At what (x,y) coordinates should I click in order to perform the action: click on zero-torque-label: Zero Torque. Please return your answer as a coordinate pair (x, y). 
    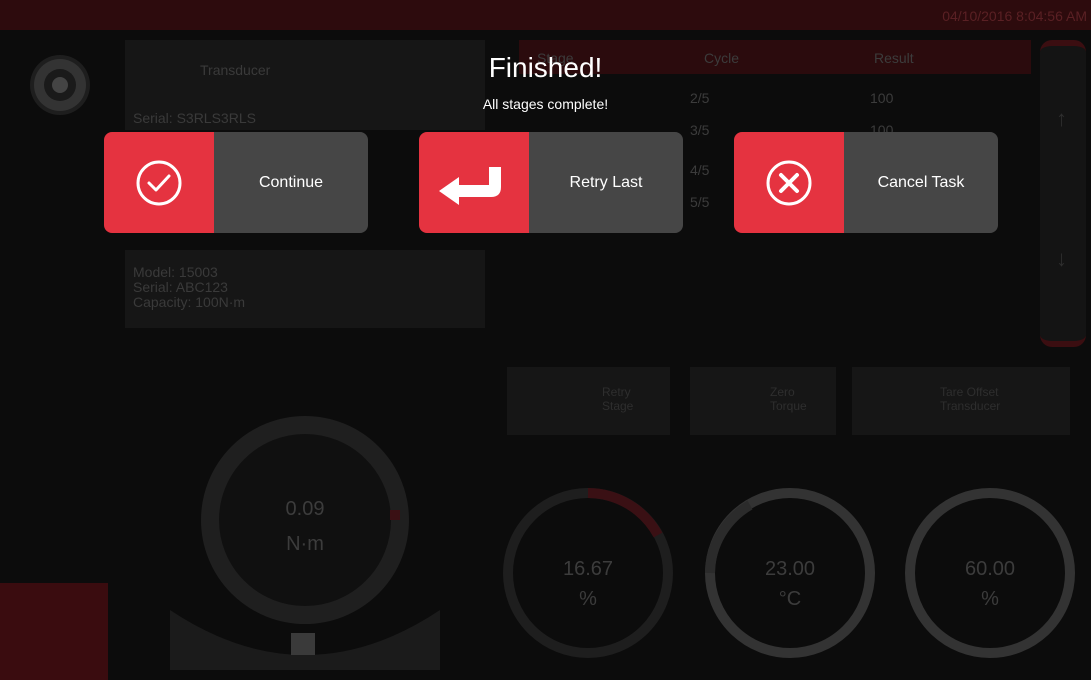
    Looking at the image, I should click on (788, 399).